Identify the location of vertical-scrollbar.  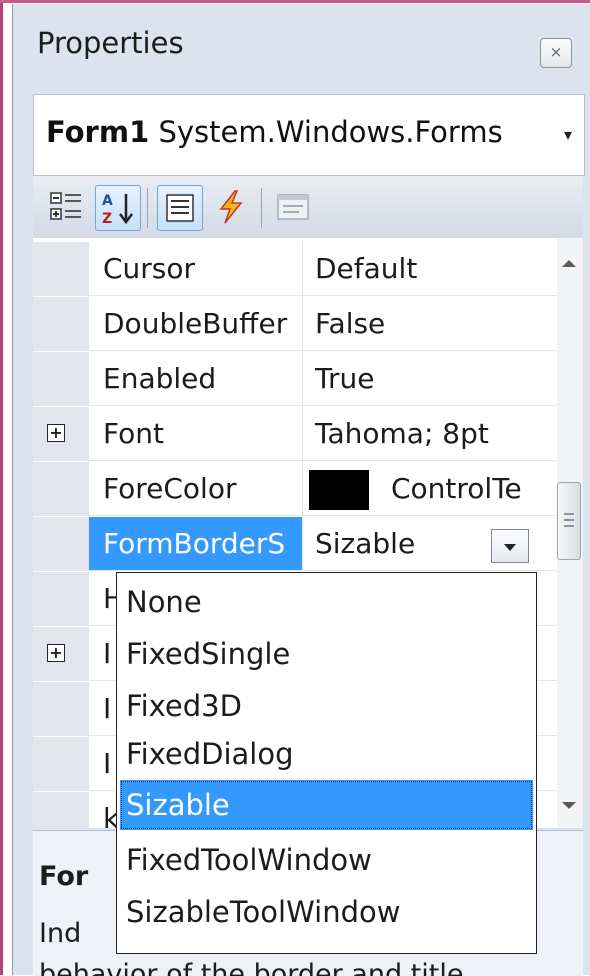
(570, 533).